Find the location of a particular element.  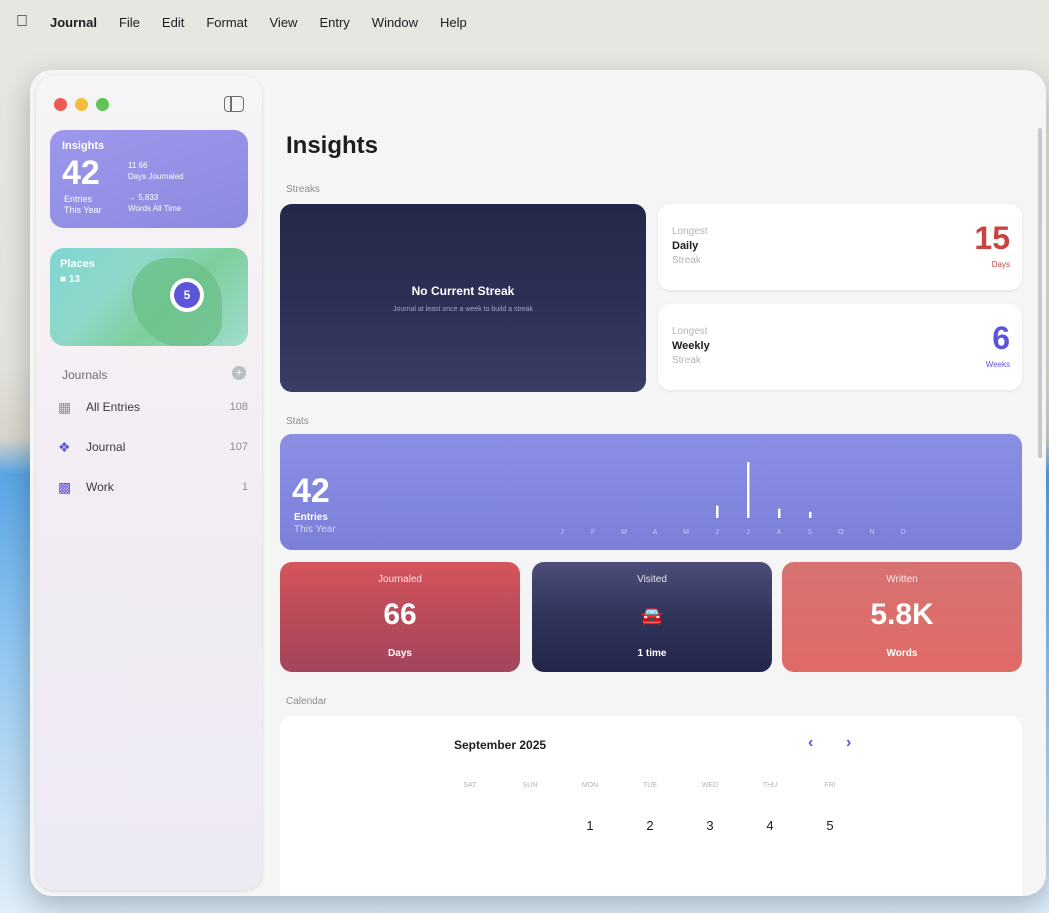

stats-month-label: S is located at coordinates (810, 532).